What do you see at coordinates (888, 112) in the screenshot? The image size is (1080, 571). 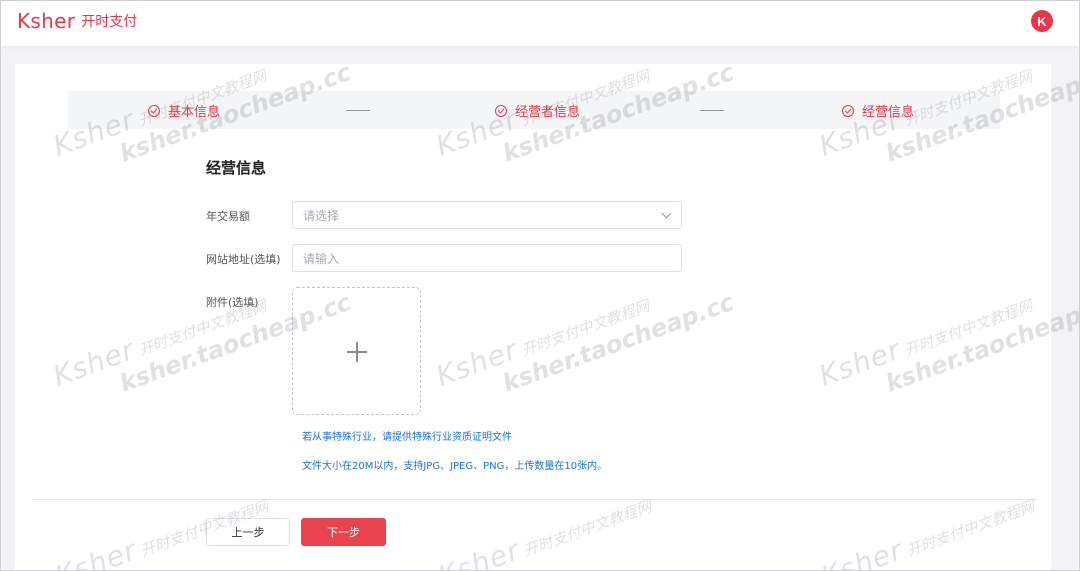 I see `step-label: 经营信息` at bounding box center [888, 112].